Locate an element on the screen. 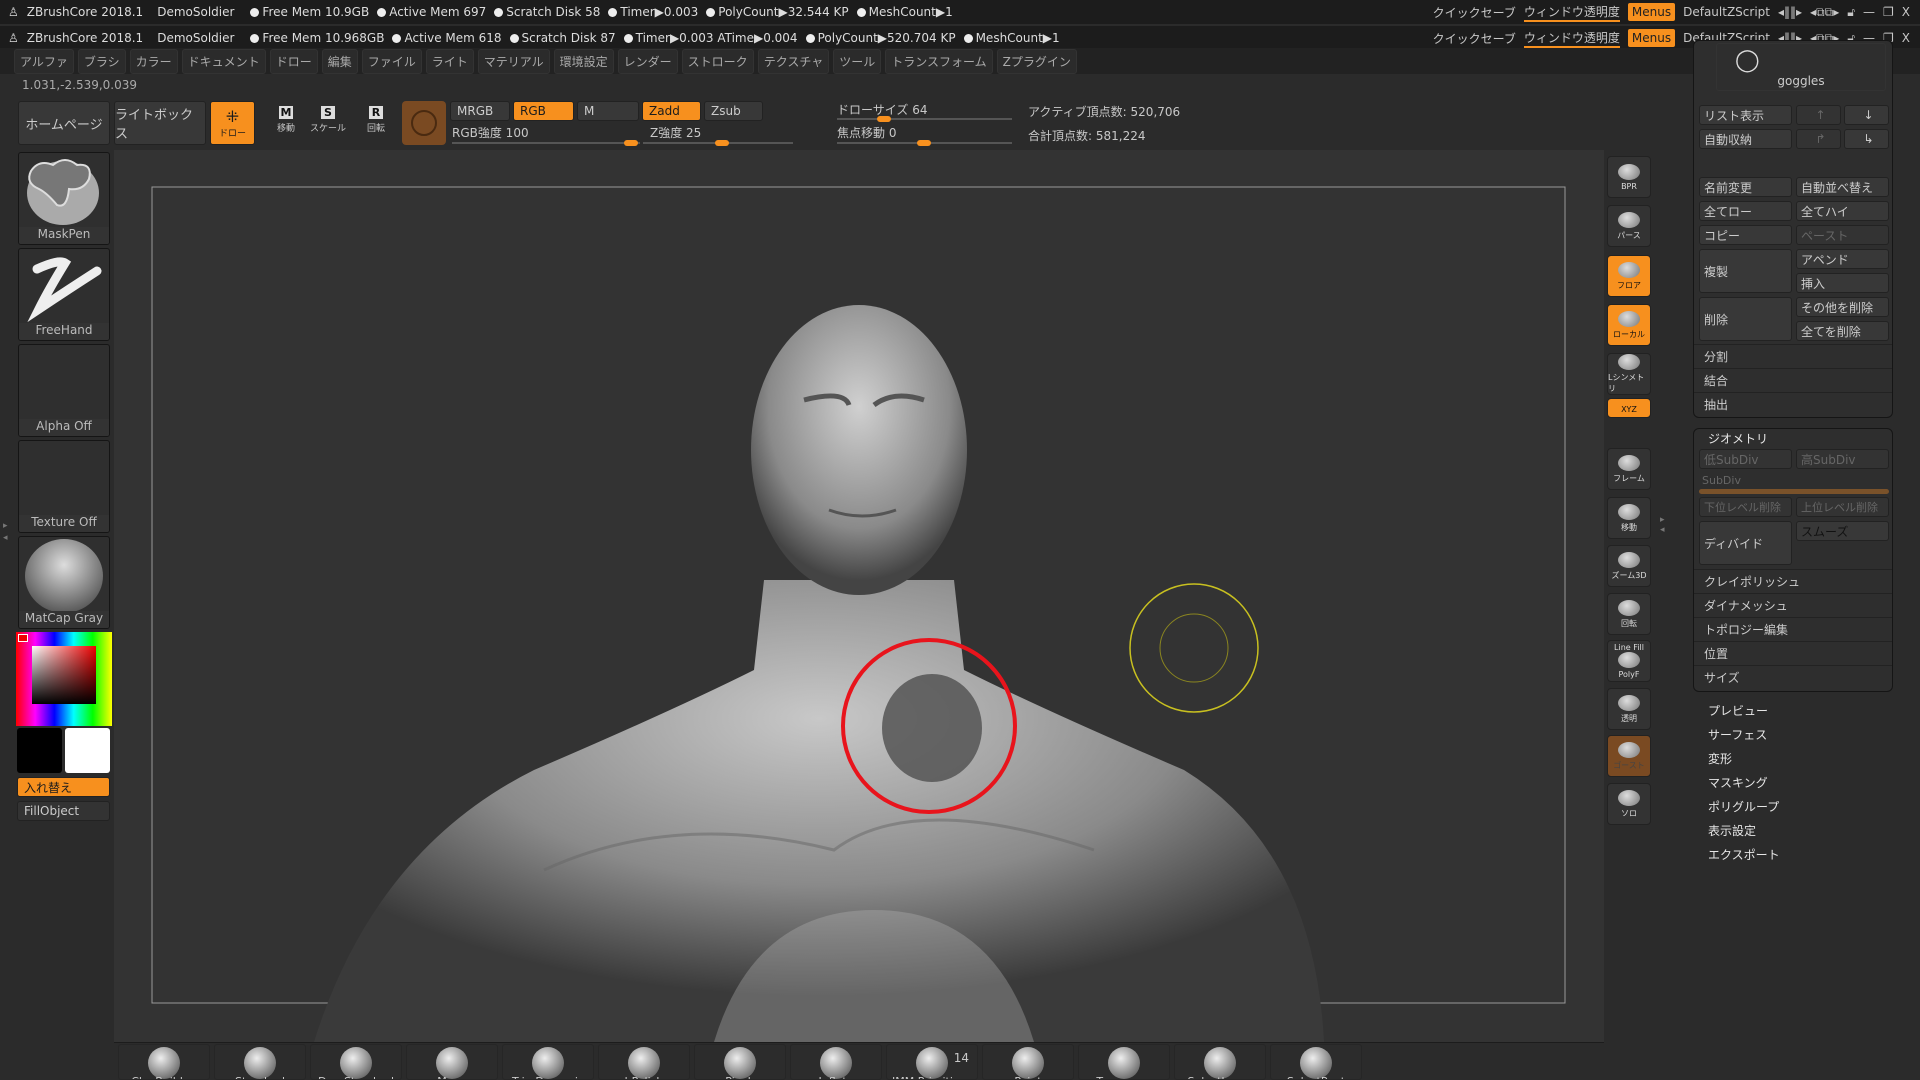 The image size is (1920, 1080). arrow-right-icon: ↱ is located at coordinates (1818, 139).